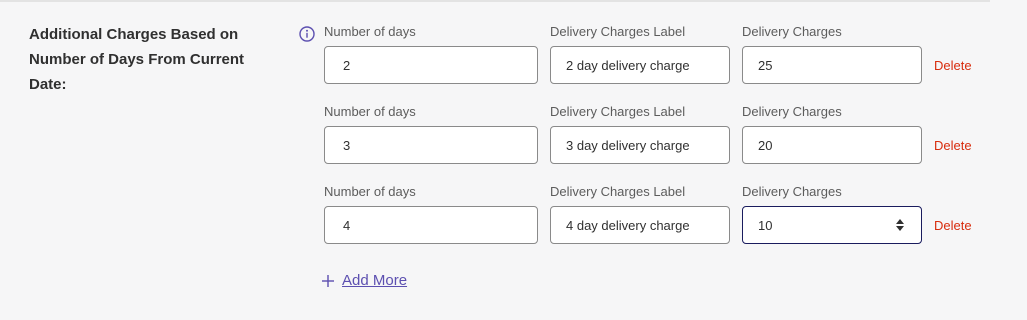  I want to click on add-more-label: Add More, so click(375, 280).